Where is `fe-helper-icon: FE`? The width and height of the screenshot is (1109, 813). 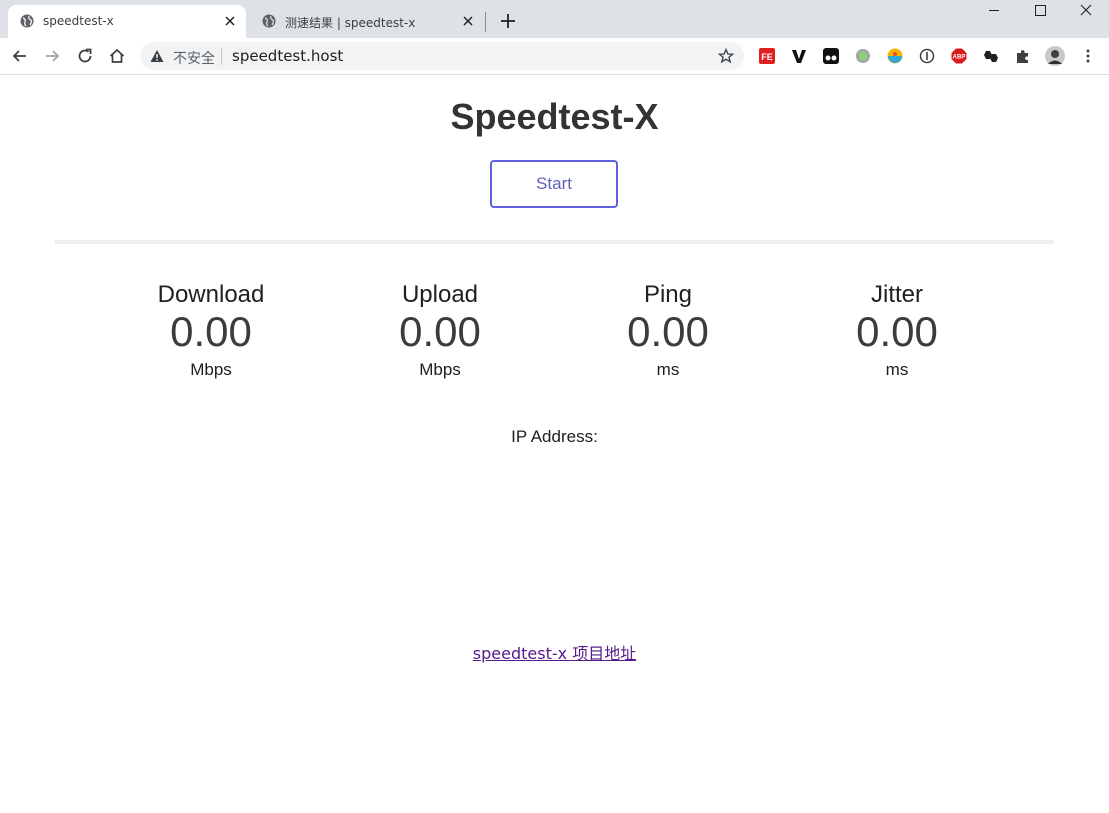 fe-helper-icon: FE is located at coordinates (767, 56).